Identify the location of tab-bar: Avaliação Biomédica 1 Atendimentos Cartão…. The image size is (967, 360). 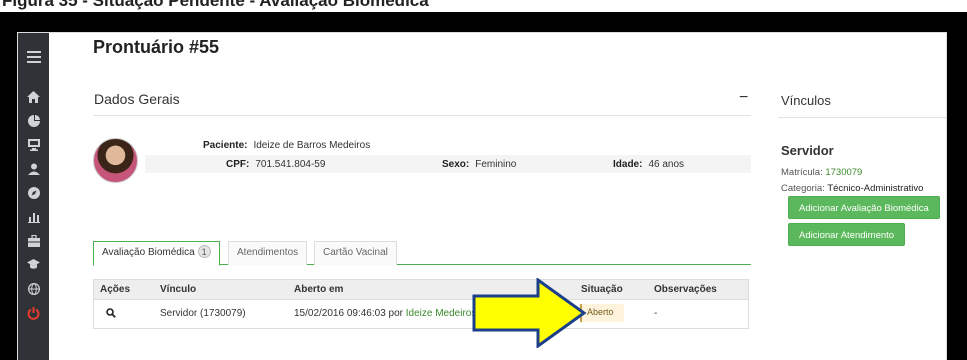
(422, 253).